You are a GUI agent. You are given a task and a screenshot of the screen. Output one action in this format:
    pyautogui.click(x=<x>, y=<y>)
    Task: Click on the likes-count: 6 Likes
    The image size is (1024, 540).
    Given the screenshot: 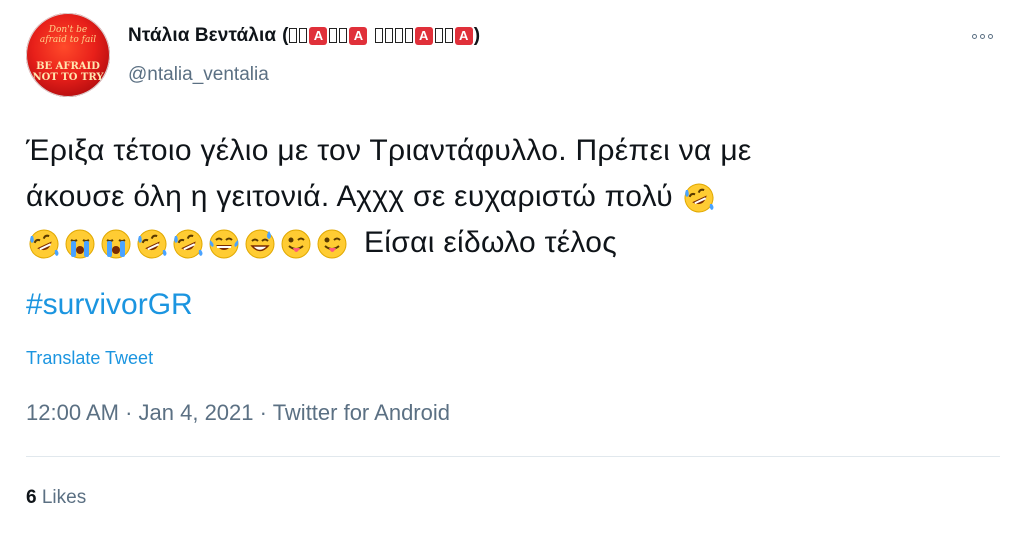 What is the action you would take?
    pyautogui.click(x=56, y=498)
    